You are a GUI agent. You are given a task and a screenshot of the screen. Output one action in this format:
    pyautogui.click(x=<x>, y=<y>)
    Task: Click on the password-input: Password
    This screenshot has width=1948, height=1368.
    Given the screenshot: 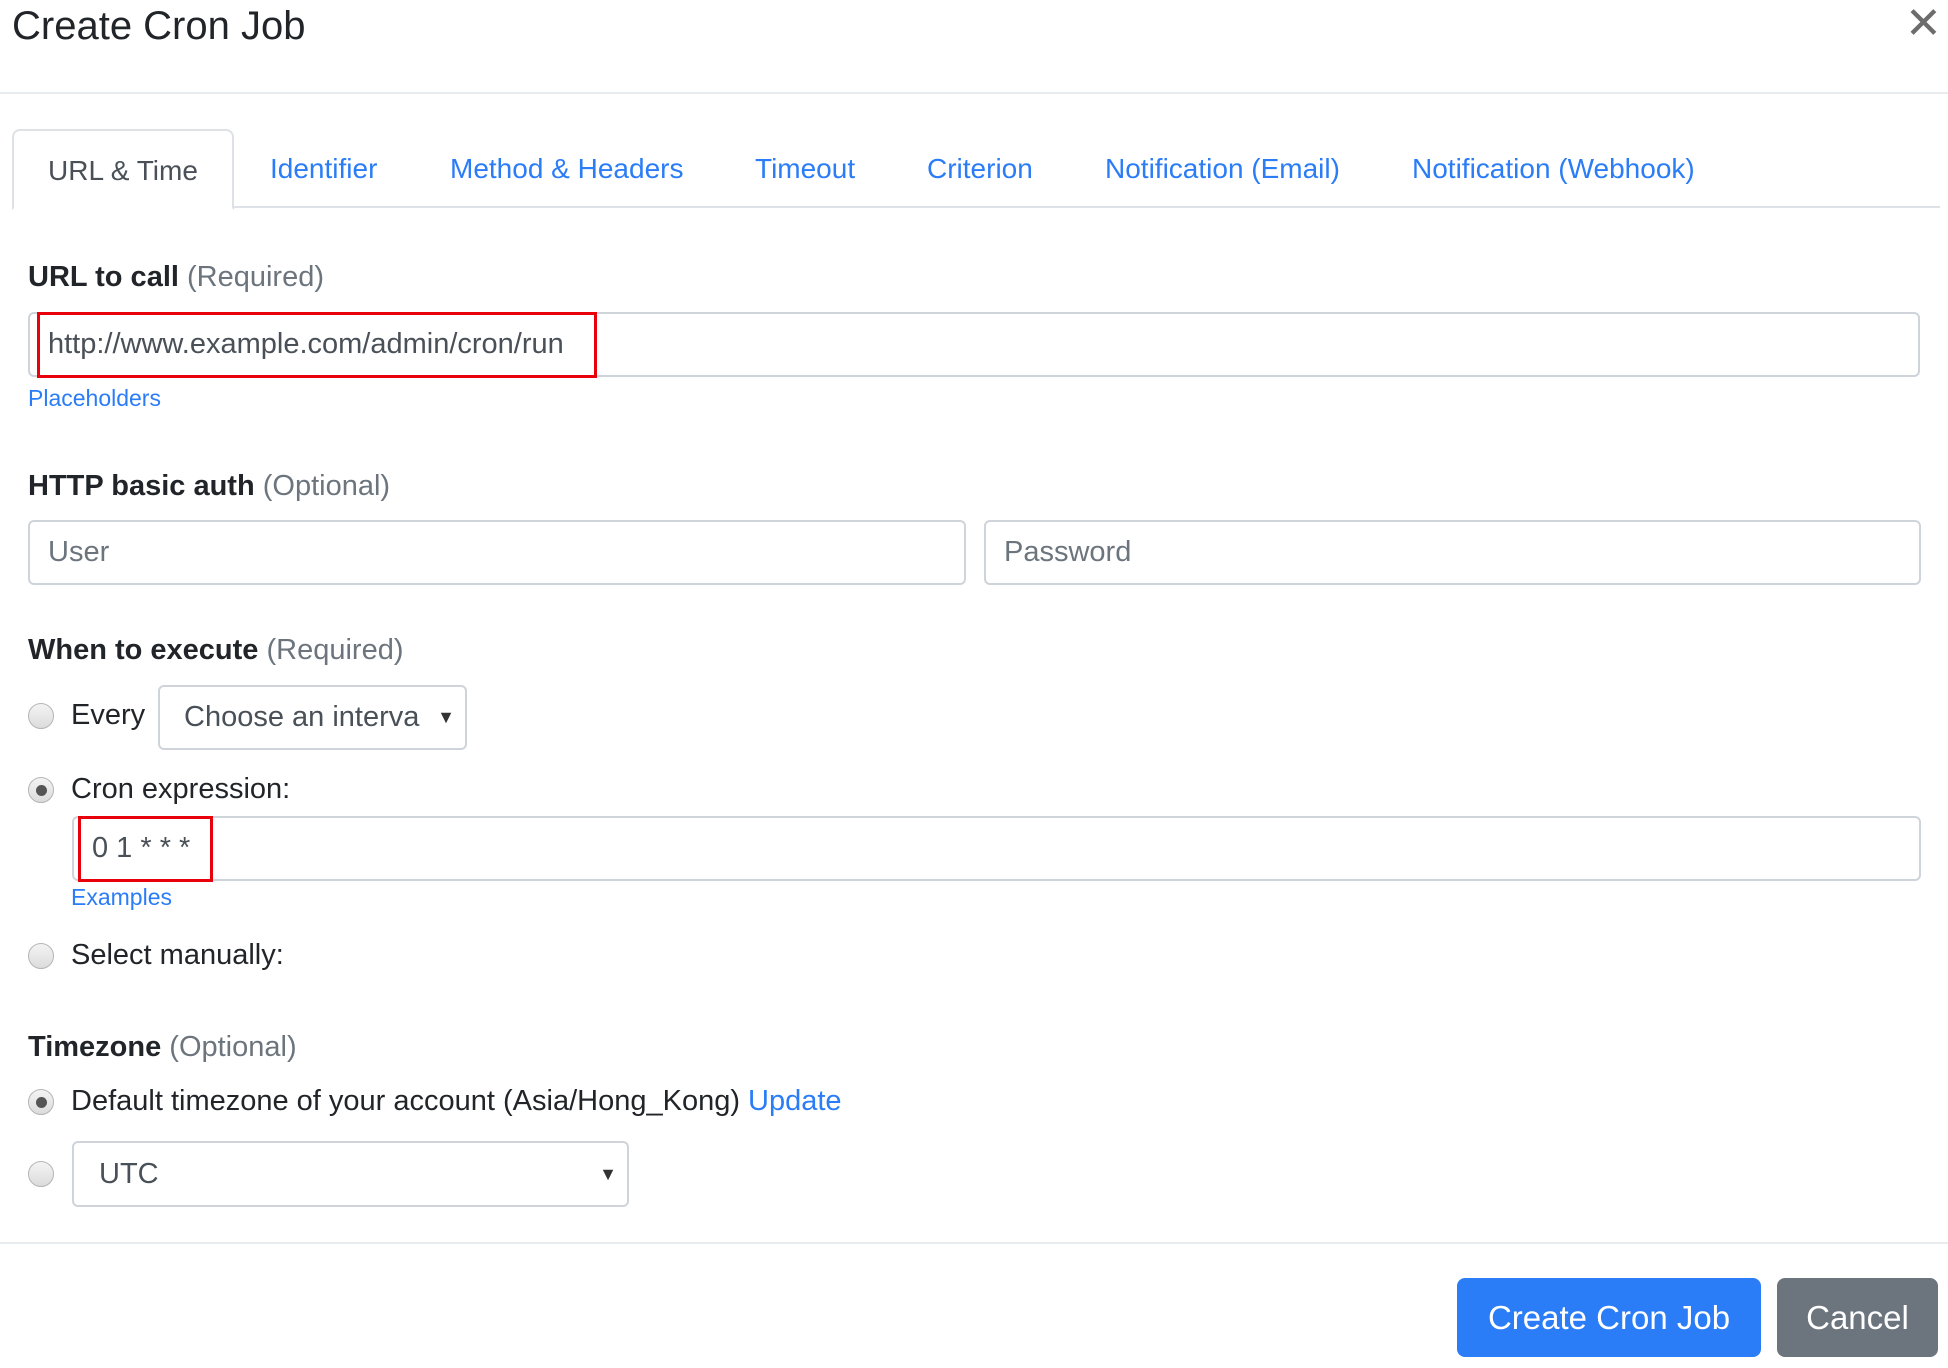 What is the action you would take?
    pyautogui.click(x=1452, y=552)
    